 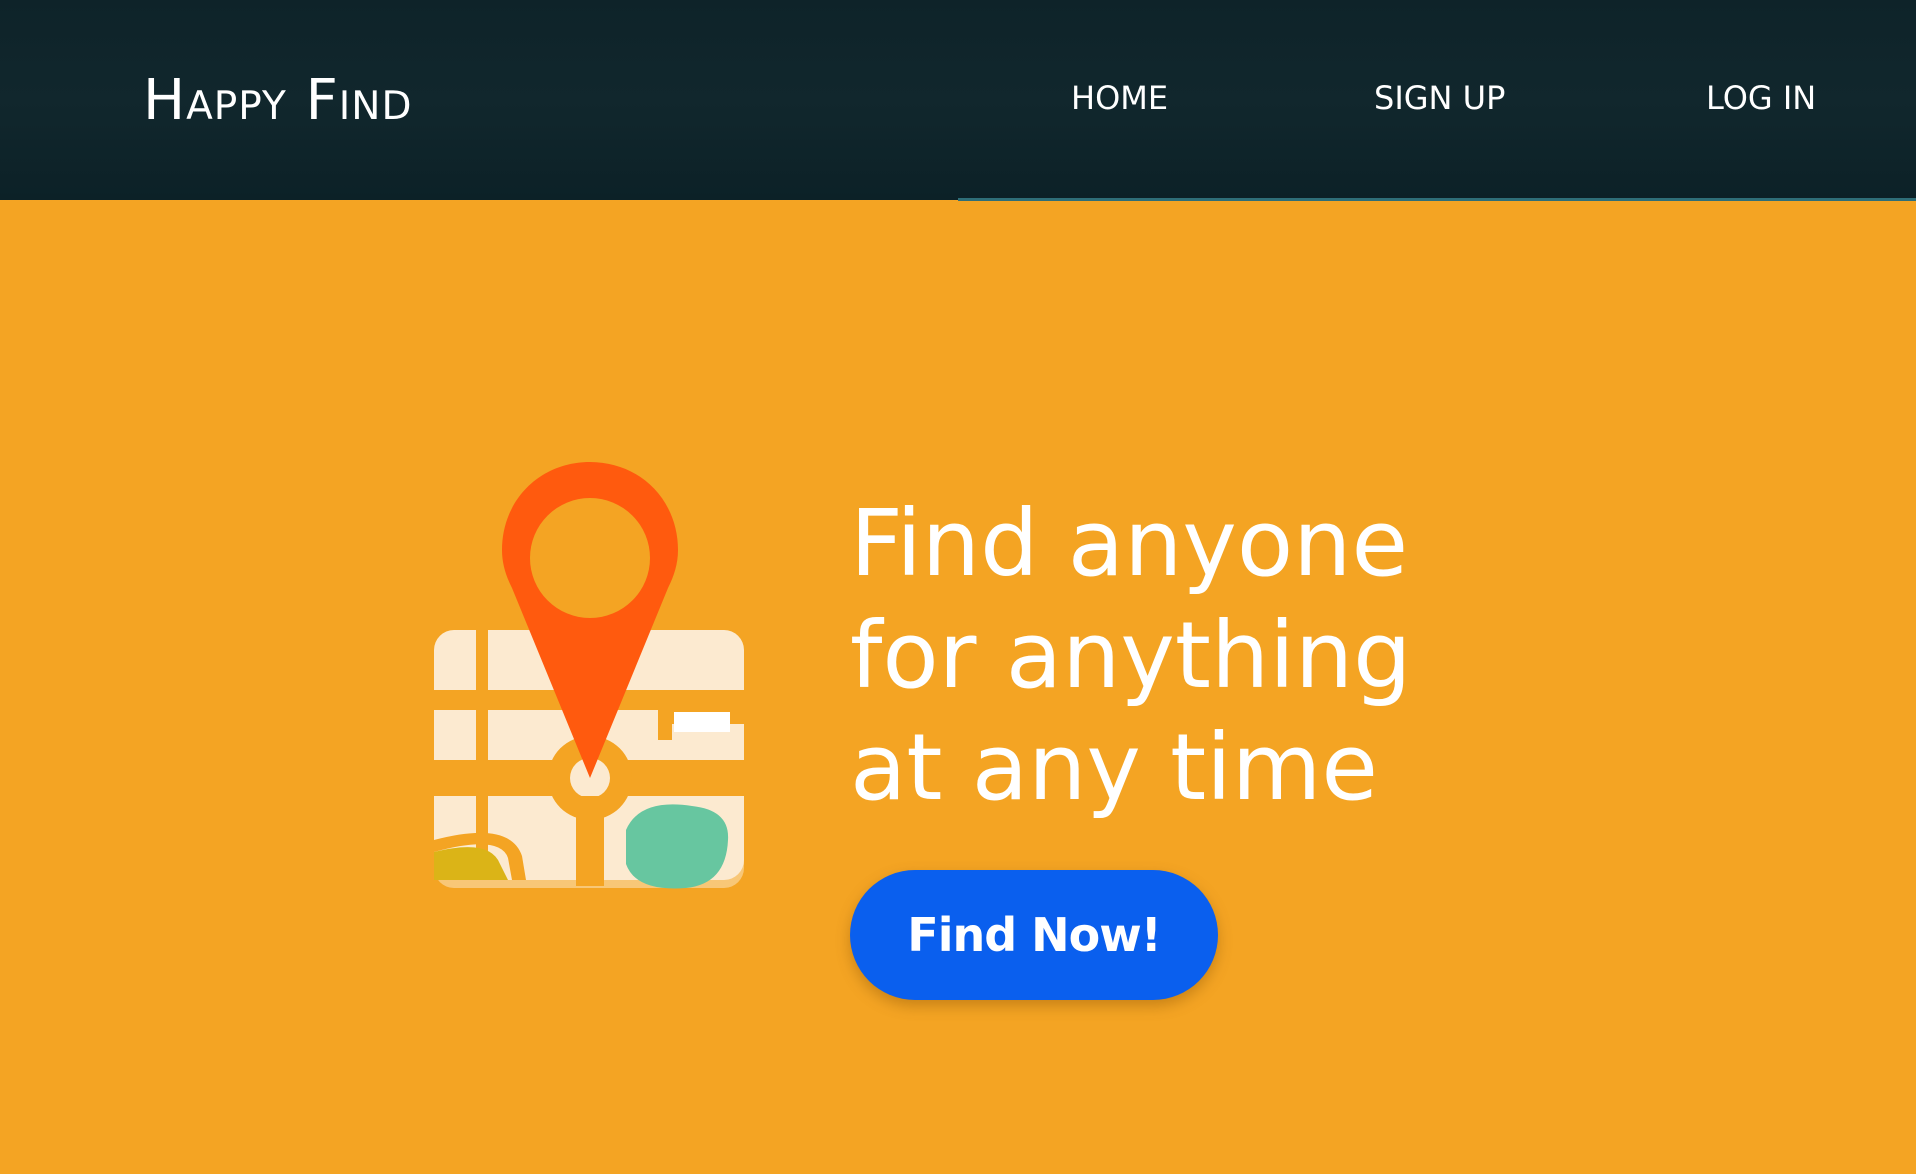 I want to click on headline-line-2: for anything, so click(x=1131, y=655).